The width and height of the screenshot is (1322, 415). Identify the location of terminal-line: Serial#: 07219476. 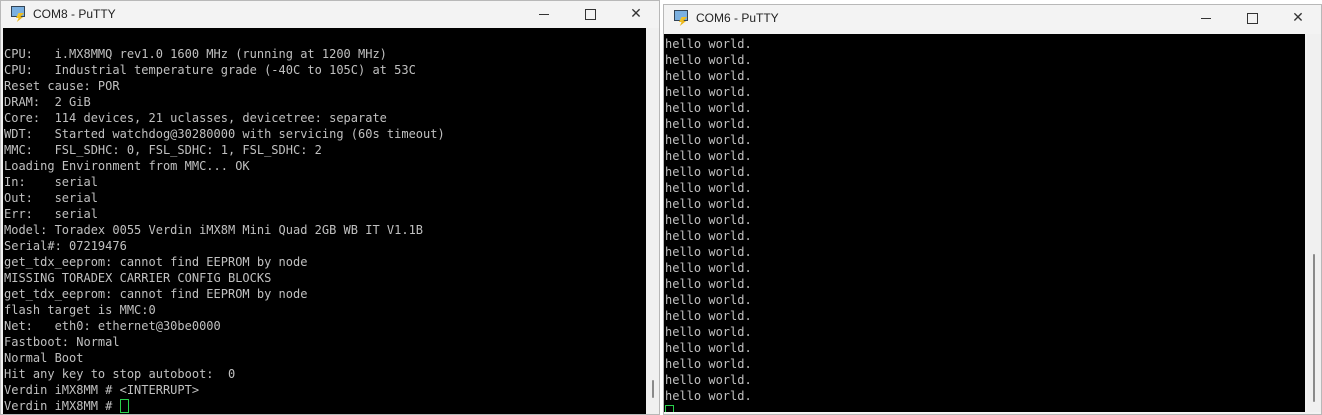
(65, 246).